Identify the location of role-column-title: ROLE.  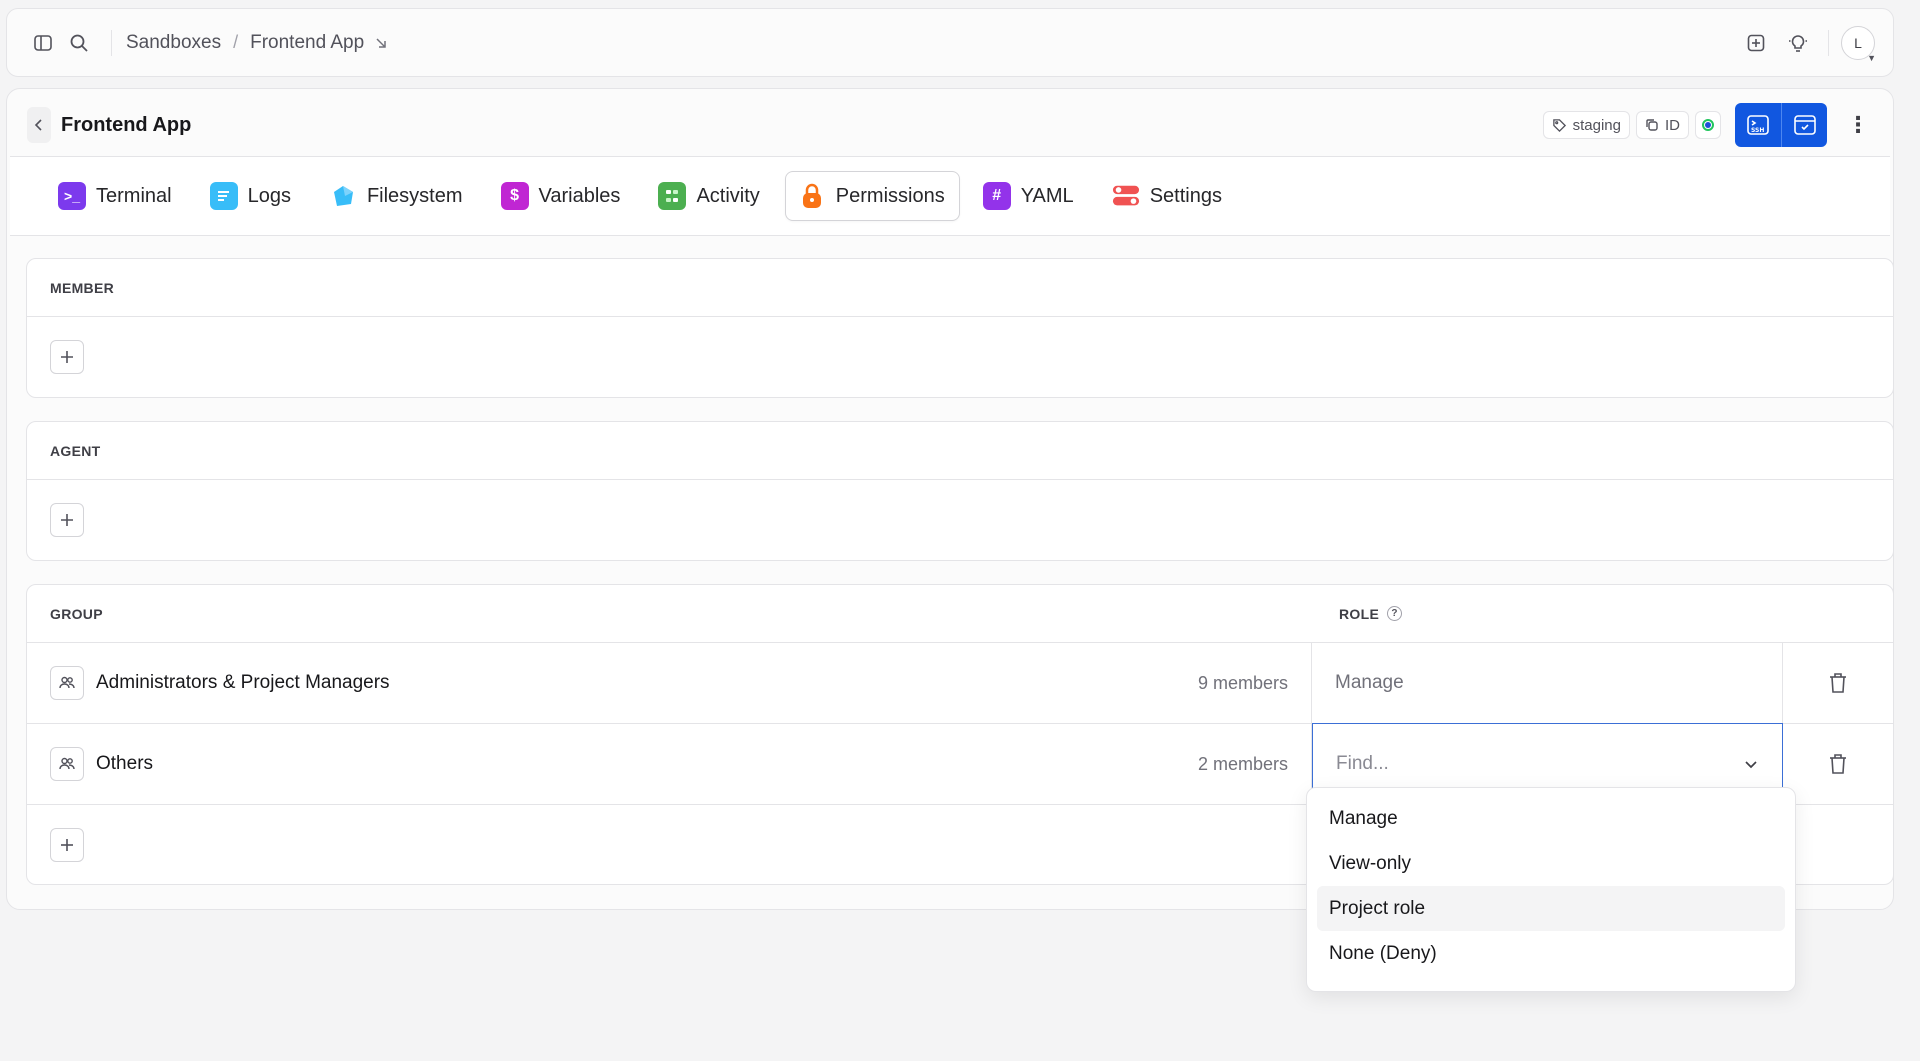
(1359, 613).